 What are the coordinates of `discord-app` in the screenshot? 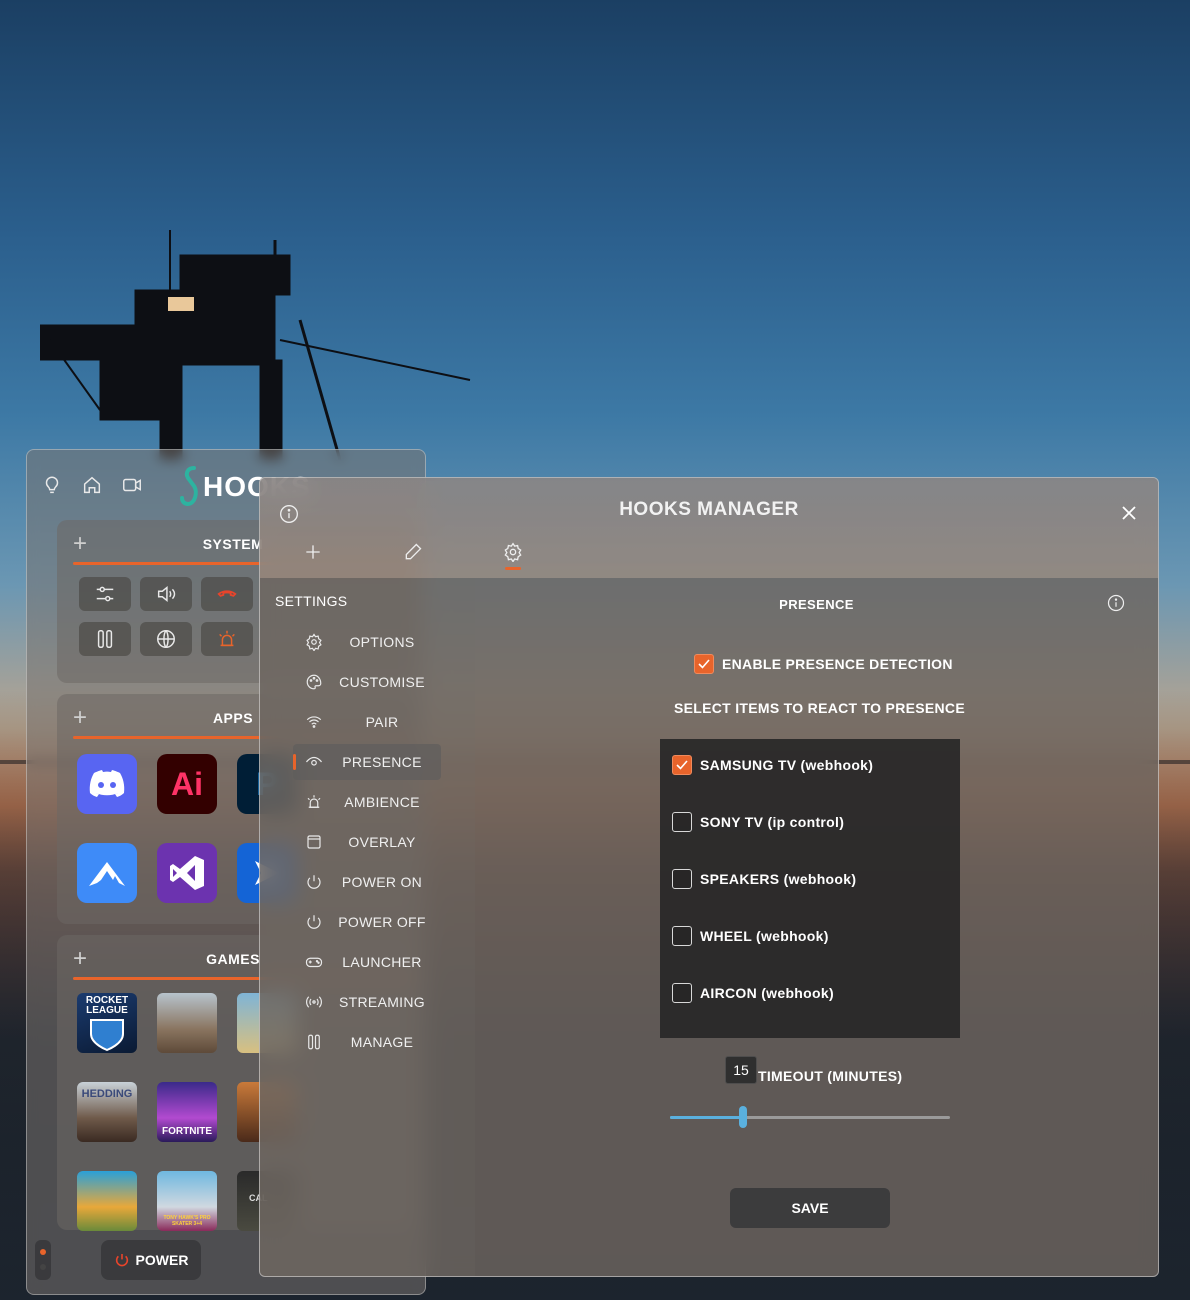 It's located at (107, 784).